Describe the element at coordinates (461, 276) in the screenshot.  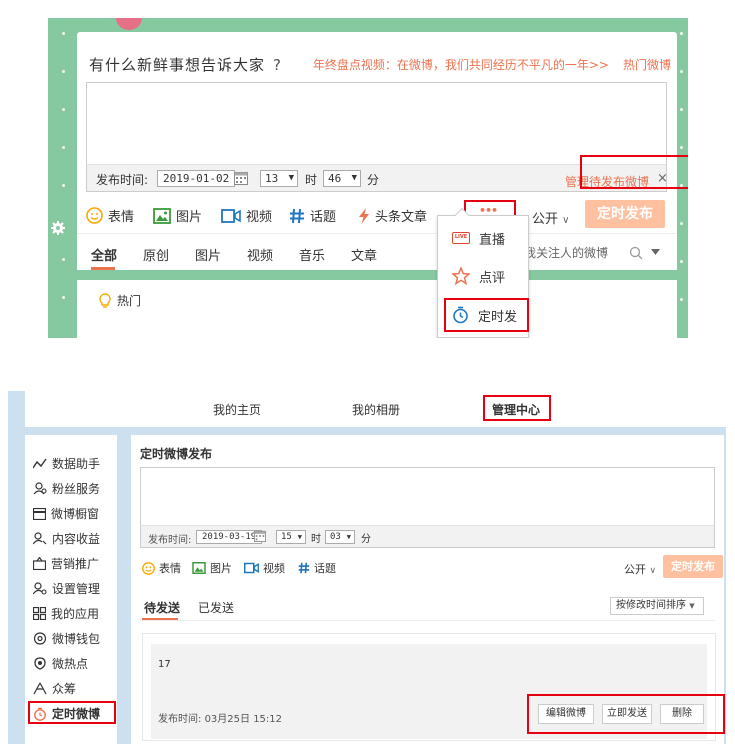
I see `star-review-icon` at that location.